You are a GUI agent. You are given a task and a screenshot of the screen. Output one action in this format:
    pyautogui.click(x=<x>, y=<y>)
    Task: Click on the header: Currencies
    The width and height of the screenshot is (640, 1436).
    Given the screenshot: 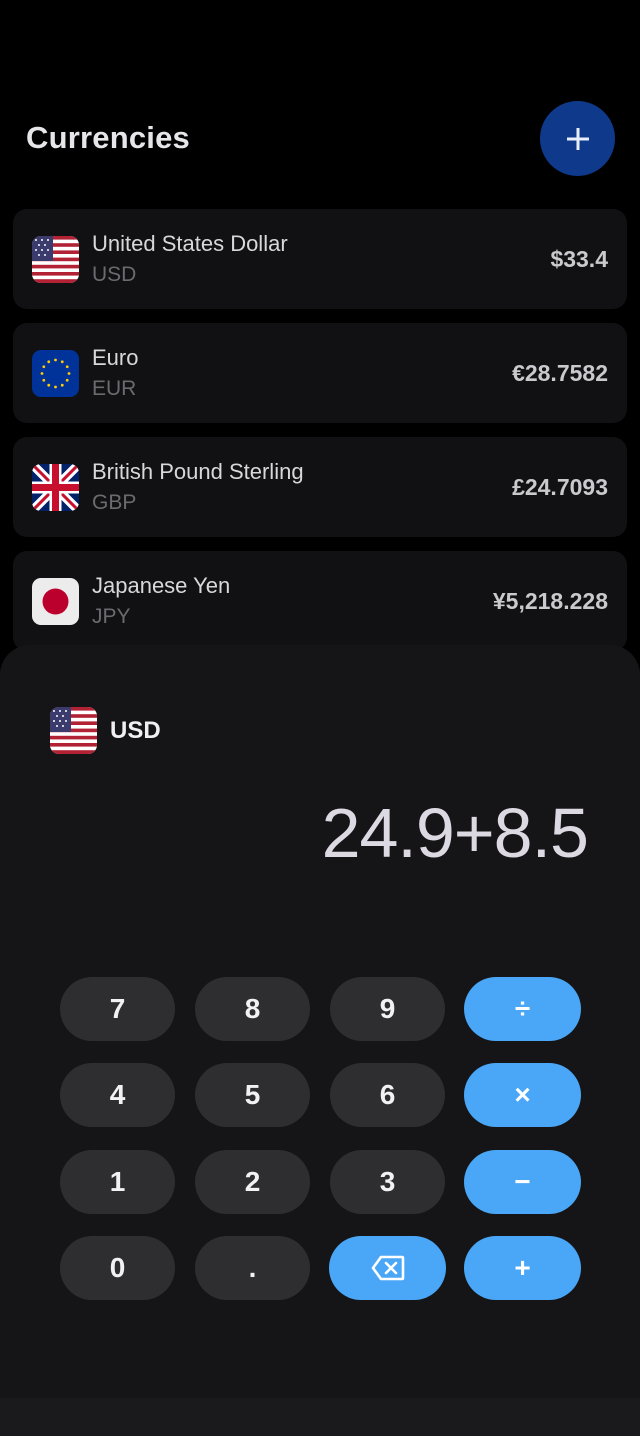 What is the action you would take?
    pyautogui.click(x=320, y=100)
    